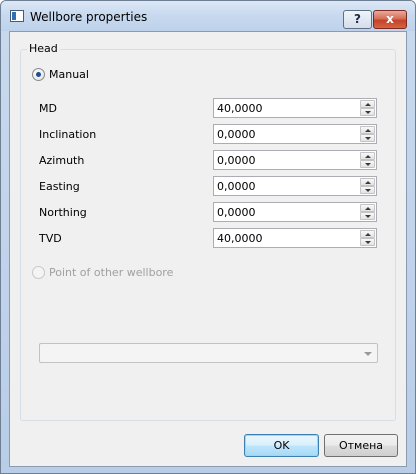 The height and width of the screenshot is (474, 416). What do you see at coordinates (111, 272) in the screenshot?
I see `point-of-other-wellbore-label: Point of other wellbore` at bounding box center [111, 272].